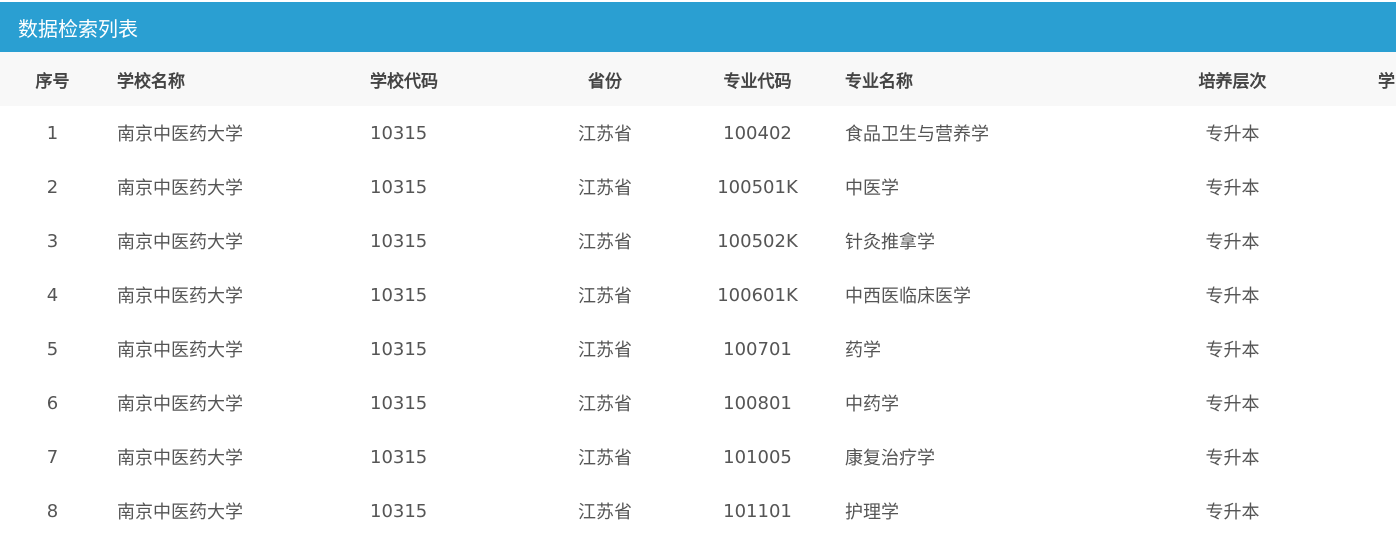 Image resolution: width=1396 pixels, height=542 pixels. What do you see at coordinates (228, 79) in the screenshot?
I see `header-school-name: 学校名称` at bounding box center [228, 79].